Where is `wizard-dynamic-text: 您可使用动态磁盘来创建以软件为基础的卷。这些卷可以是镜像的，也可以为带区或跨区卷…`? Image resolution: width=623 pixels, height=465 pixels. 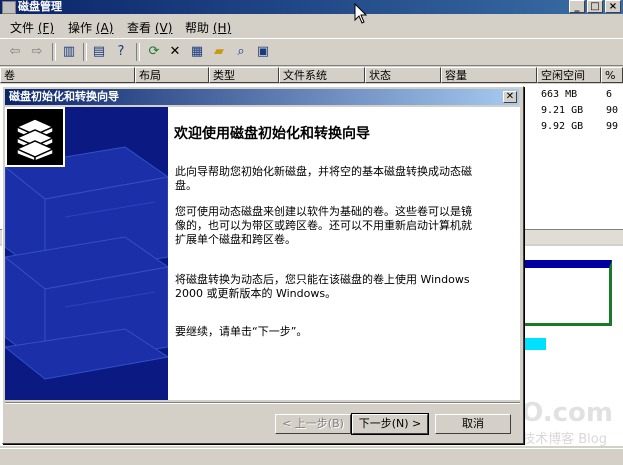
wizard-dynamic-text: 您可使用动态磁盘来创建以软件为基础的卷。这些卷可以是镜像的，也可以为带区或跨区卷… is located at coordinates (323, 225).